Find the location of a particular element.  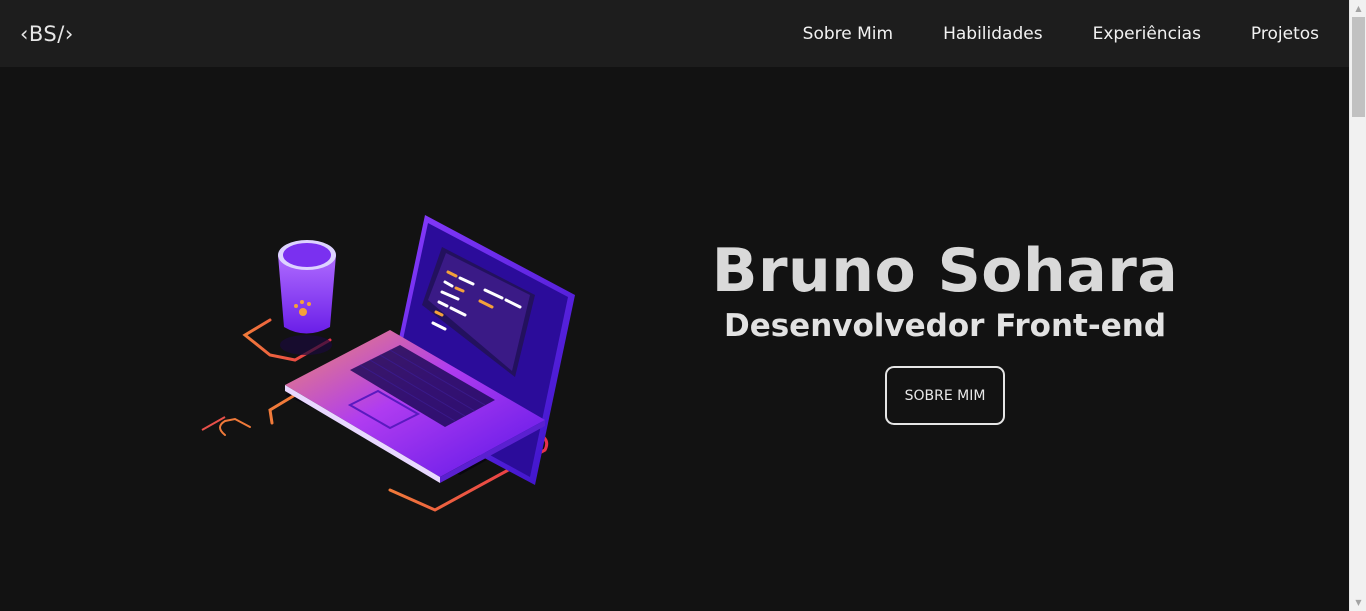

laptop-illustration-svg is located at coordinates (388, 363).